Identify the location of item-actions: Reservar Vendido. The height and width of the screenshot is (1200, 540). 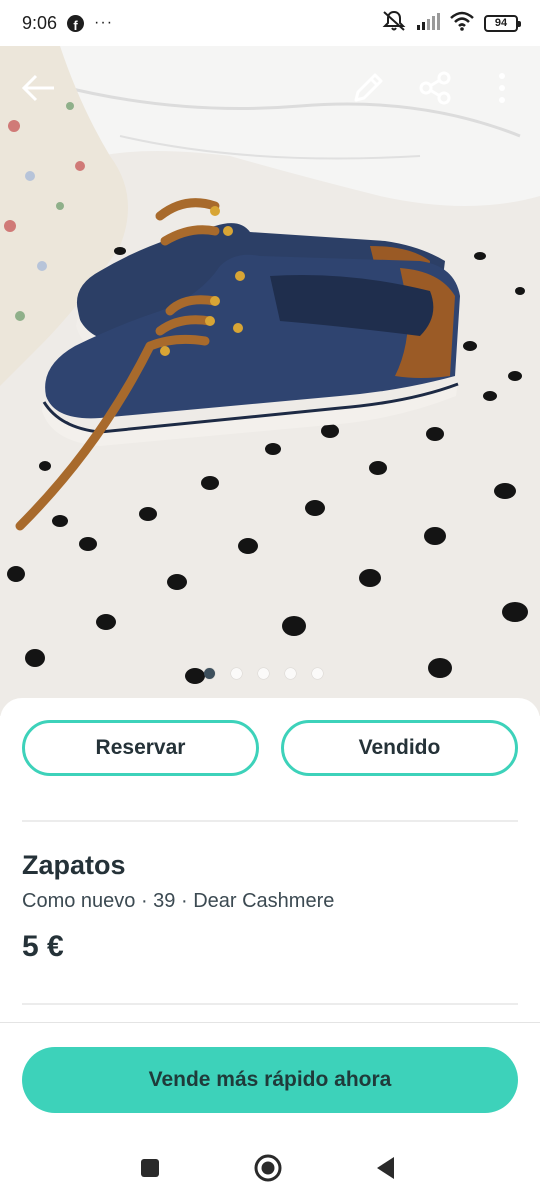
(270, 748).